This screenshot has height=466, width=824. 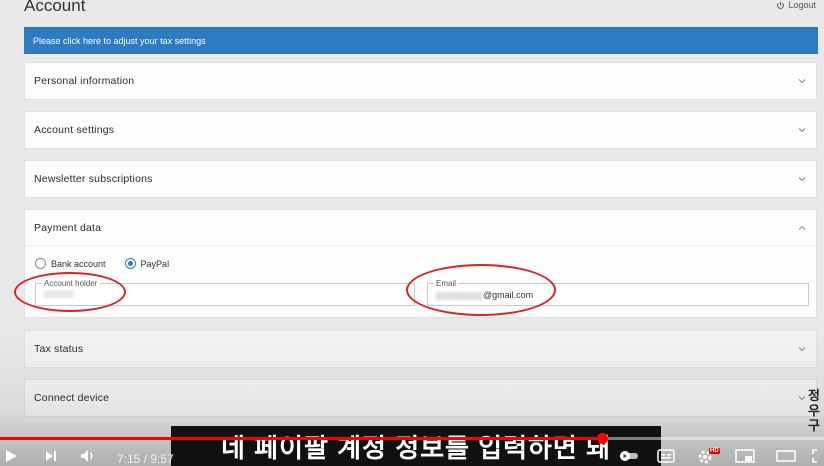 What do you see at coordinates (111, 263) in the screenshot?
I see `payment-method-group: Bank account PayPal` at bounding box center [111, 263].